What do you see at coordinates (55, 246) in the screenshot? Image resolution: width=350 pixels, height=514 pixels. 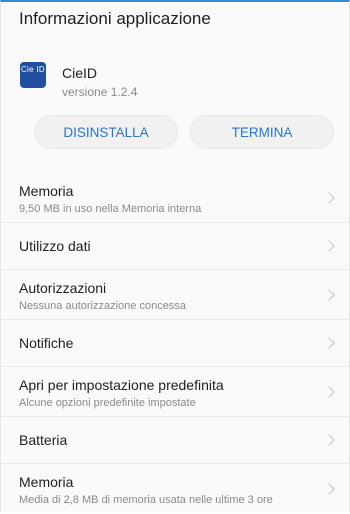 I see `settings-item-label: Utilizzo dati` at bounding box center [55, 246].